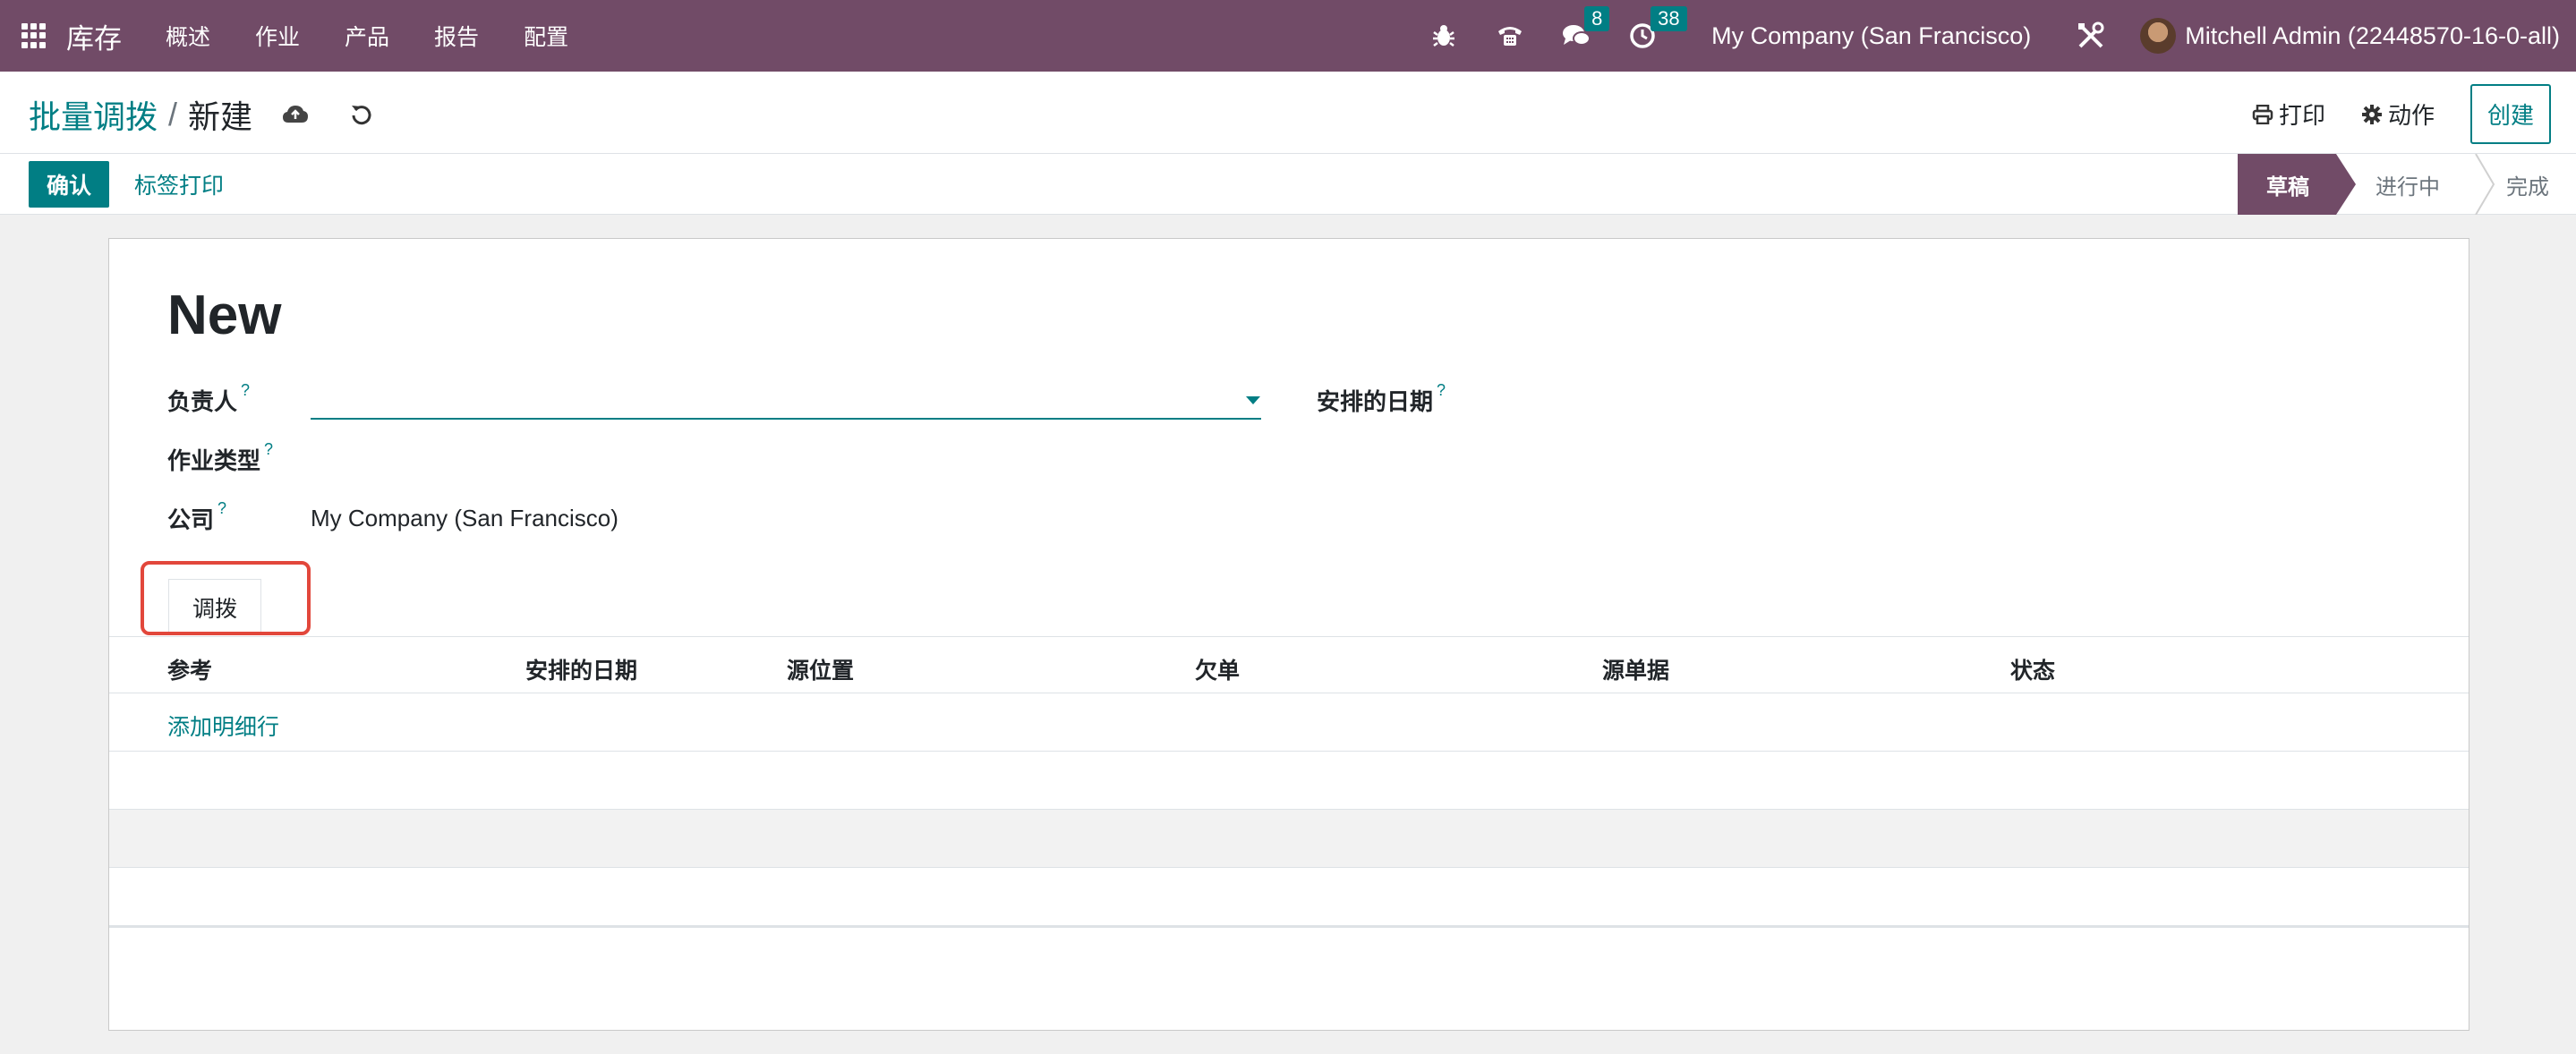 The width and height of the screenshot is (2576, 1054). I want to click on control-panel: 批量调拨 / 新建 打印 动作 创建, so click(1288, 113).